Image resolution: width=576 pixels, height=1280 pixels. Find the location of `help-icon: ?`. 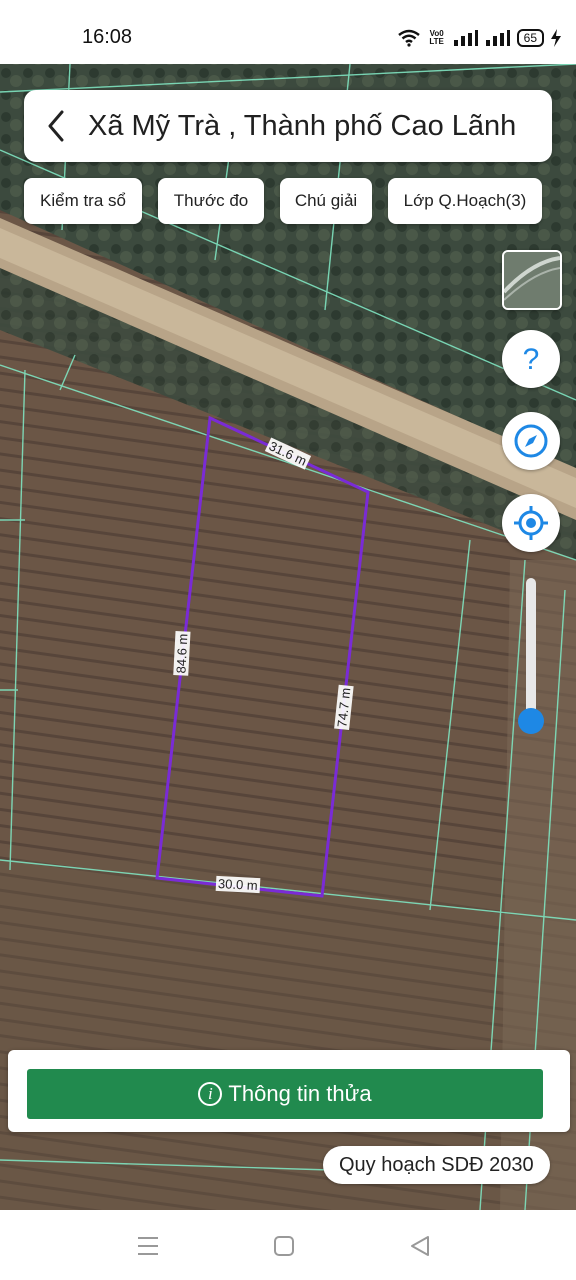

help-icon: ? is located at coordinates (531, 359).